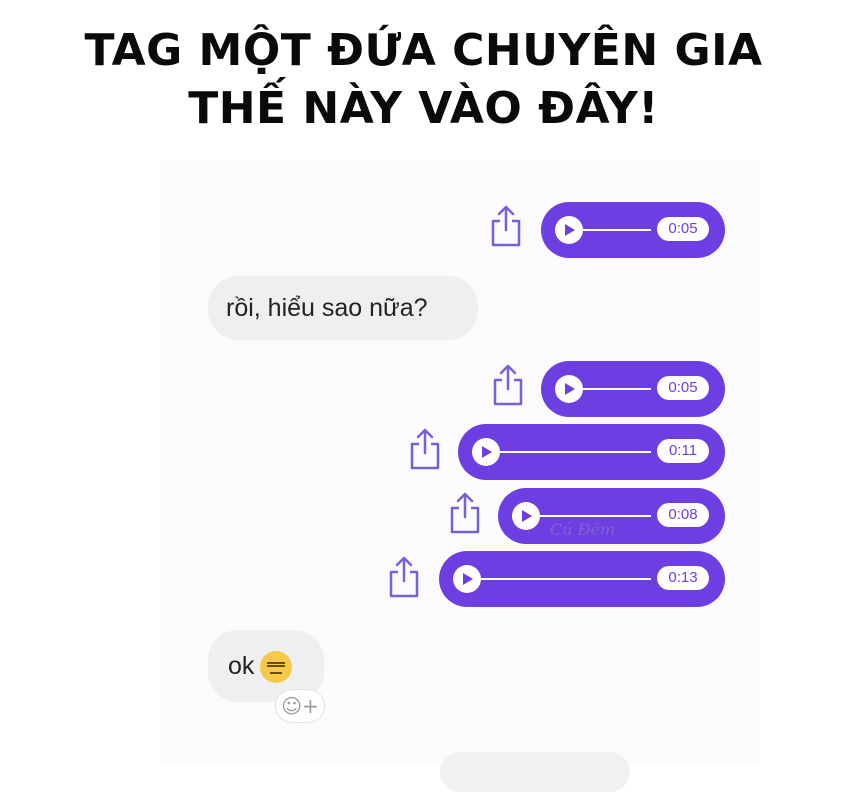 The image size is (847, 792). Describe the element at coordinates (276, 667) in the screenshot. I see `expressionless-face-icon` at that location.